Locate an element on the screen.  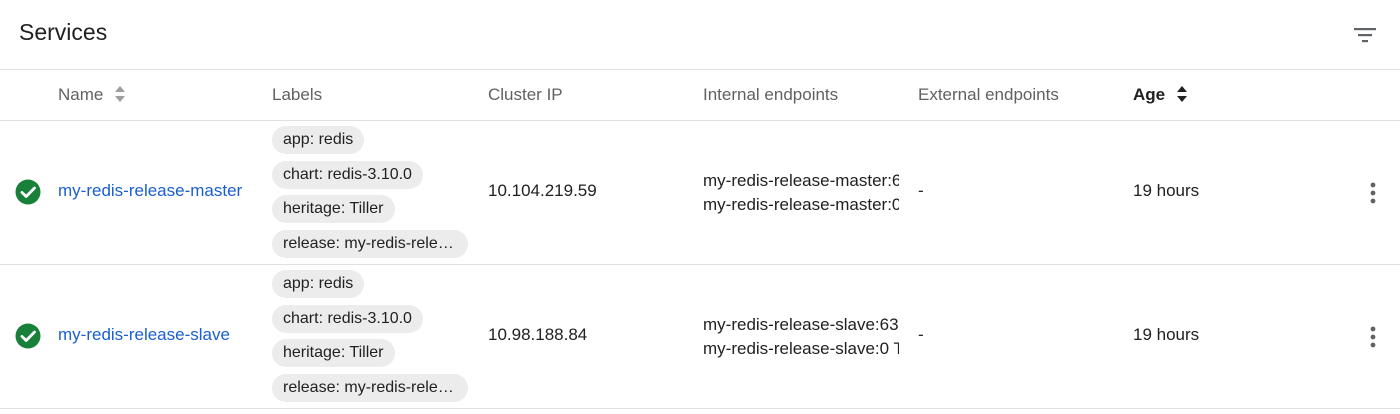
column-header-external-endpoints: External endpoints is located at coordinates (988, 94).